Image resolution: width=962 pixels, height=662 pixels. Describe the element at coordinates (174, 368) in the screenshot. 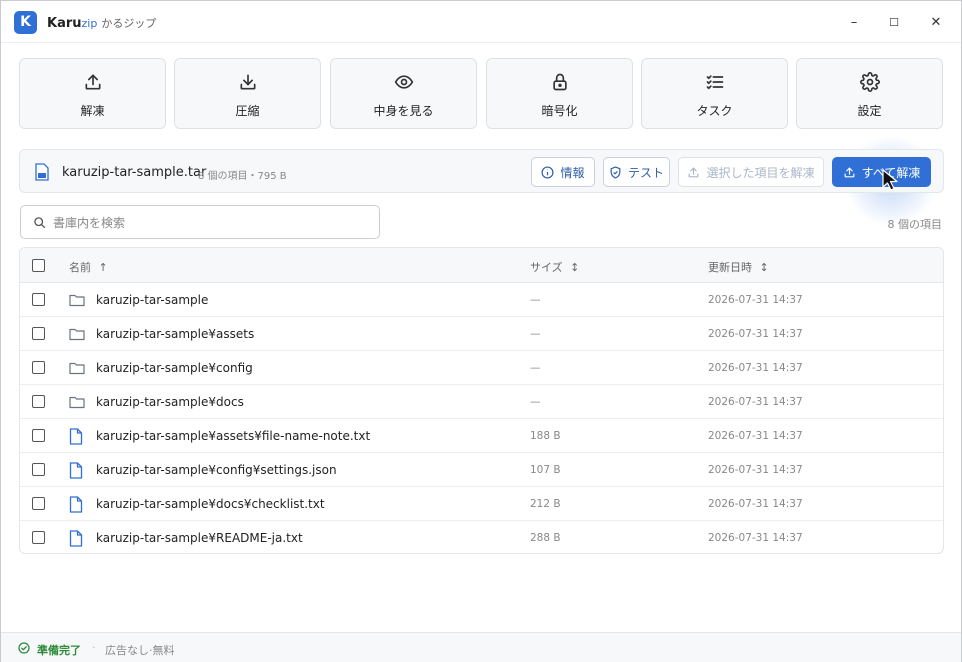

I see `file-name: karuzip-tar-sample¥config` at that location.